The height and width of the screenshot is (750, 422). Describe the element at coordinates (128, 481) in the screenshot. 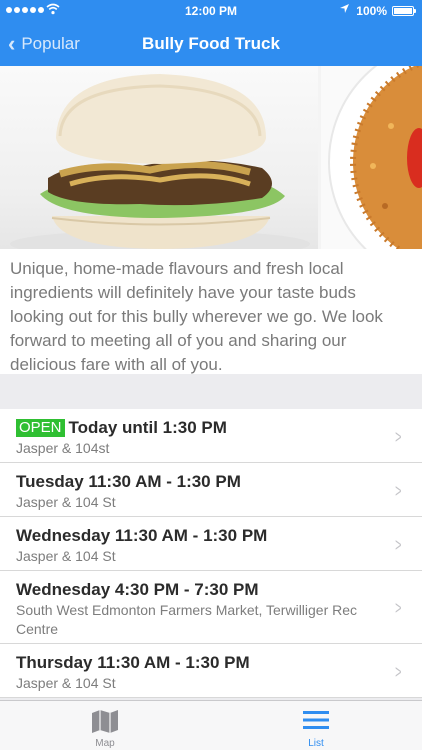

I see `schedule-time: Tuesday 11:30 AM - 1:30 PM` at that location.